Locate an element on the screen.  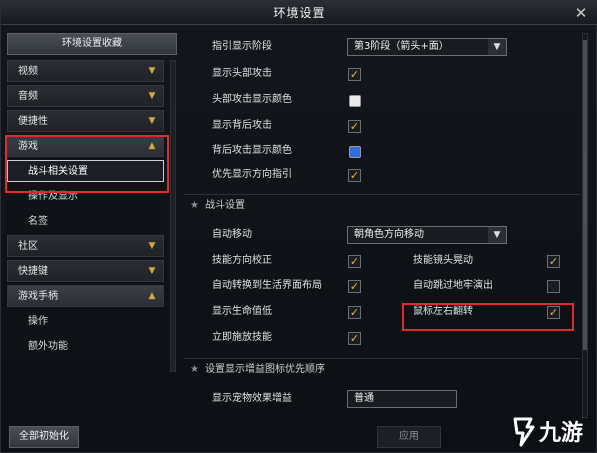
guide-stage-label: 指引显示阶段 is located at coordinates (242, 46).